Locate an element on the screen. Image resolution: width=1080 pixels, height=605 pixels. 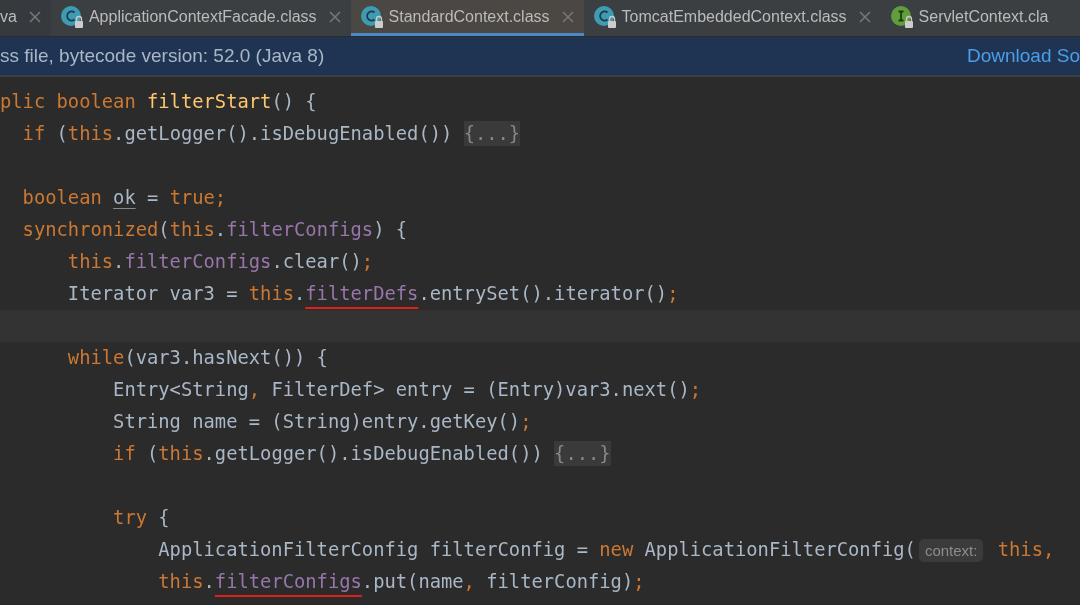
code-text: Entry<String is located at coordinates (180, 389).